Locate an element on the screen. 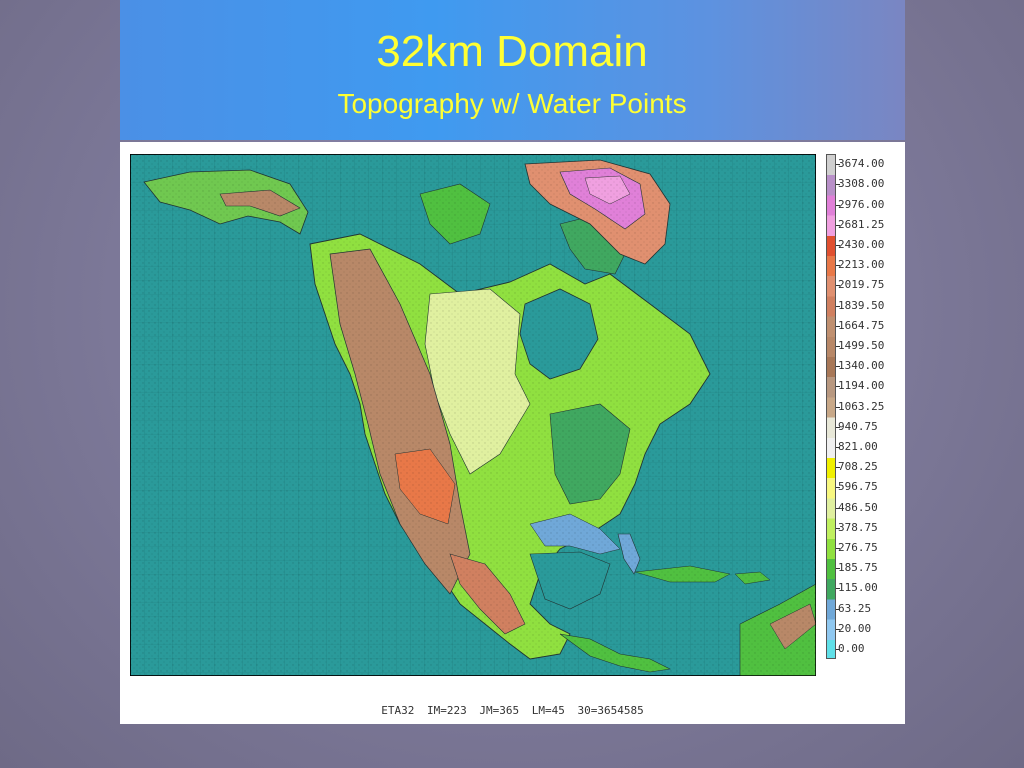 The width and height of the screenshot is (1024, 768). legend-level-label: 821.00 is located at coordinates (858, 446).